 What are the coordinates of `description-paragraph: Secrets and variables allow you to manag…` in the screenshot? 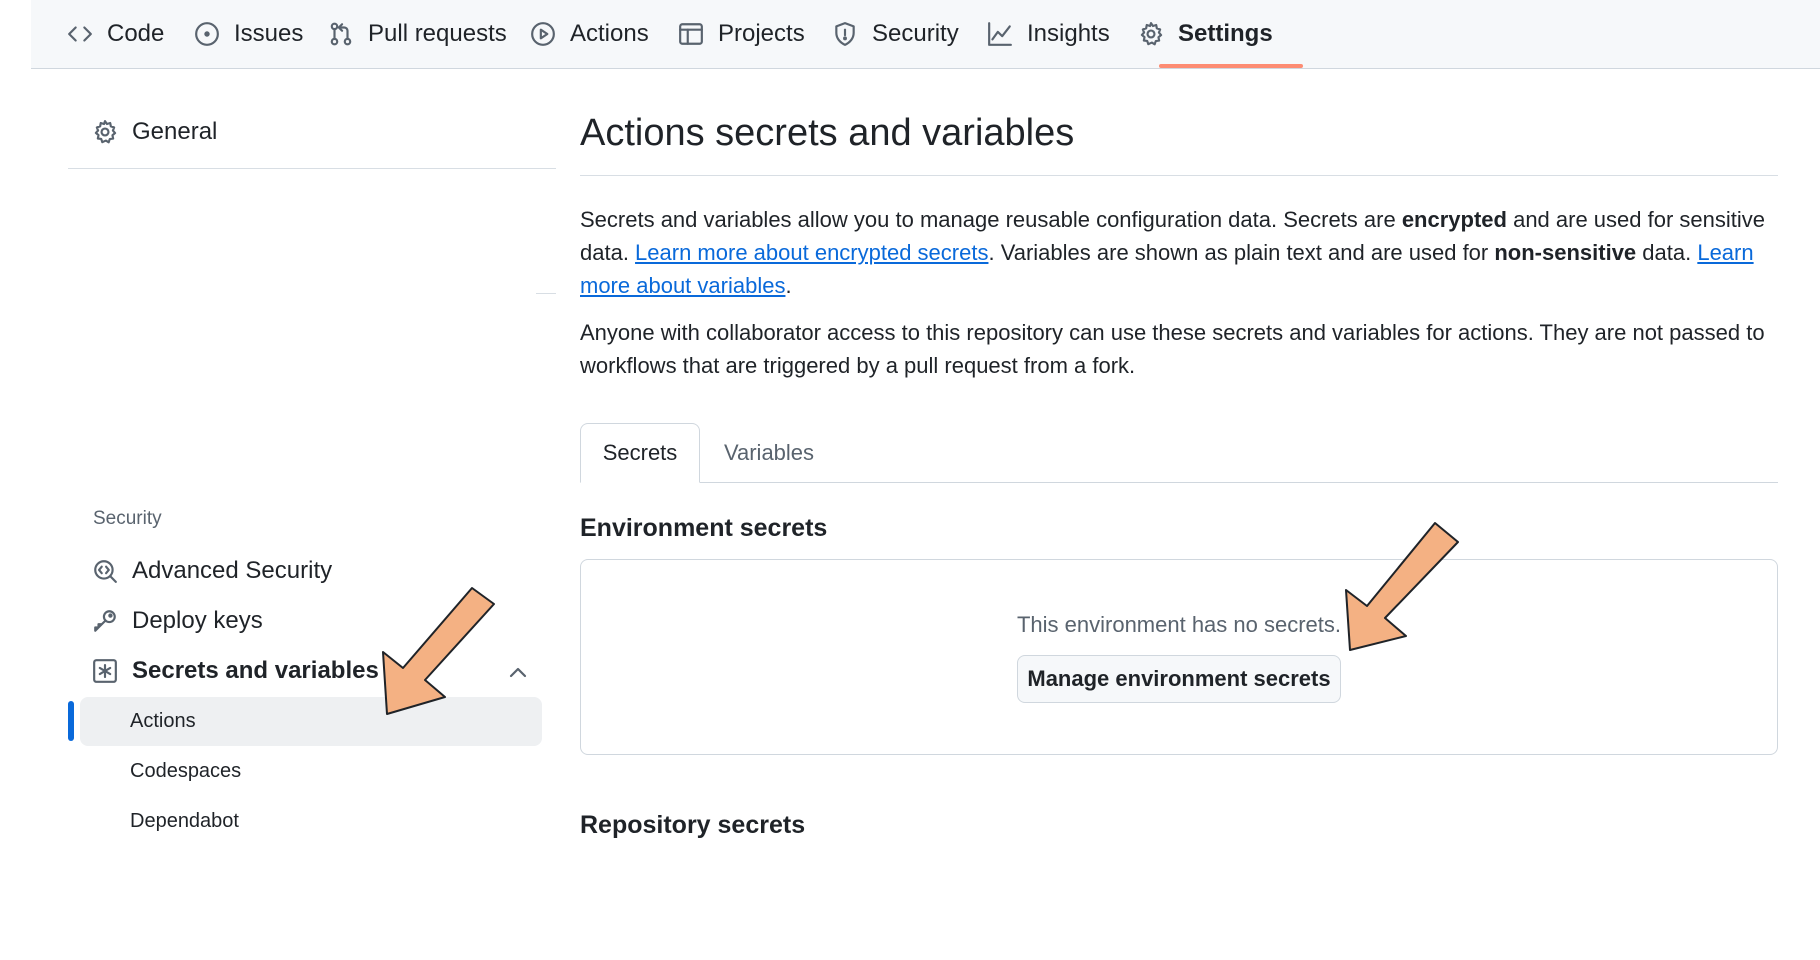 It's located at (1180, 252).